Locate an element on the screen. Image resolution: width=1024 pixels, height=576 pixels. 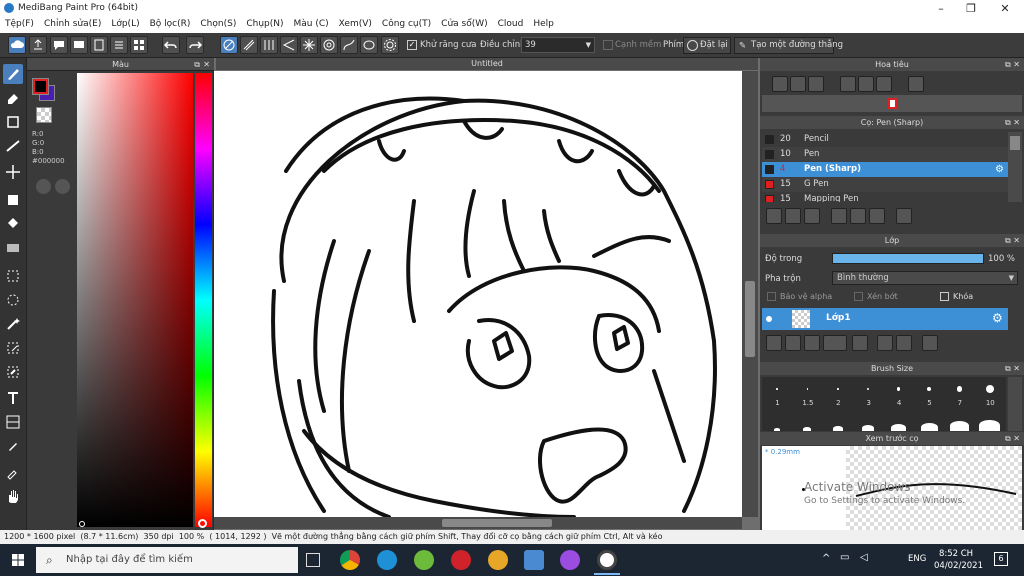
brush-duplicate-icon is located at coordinates (877, 216).